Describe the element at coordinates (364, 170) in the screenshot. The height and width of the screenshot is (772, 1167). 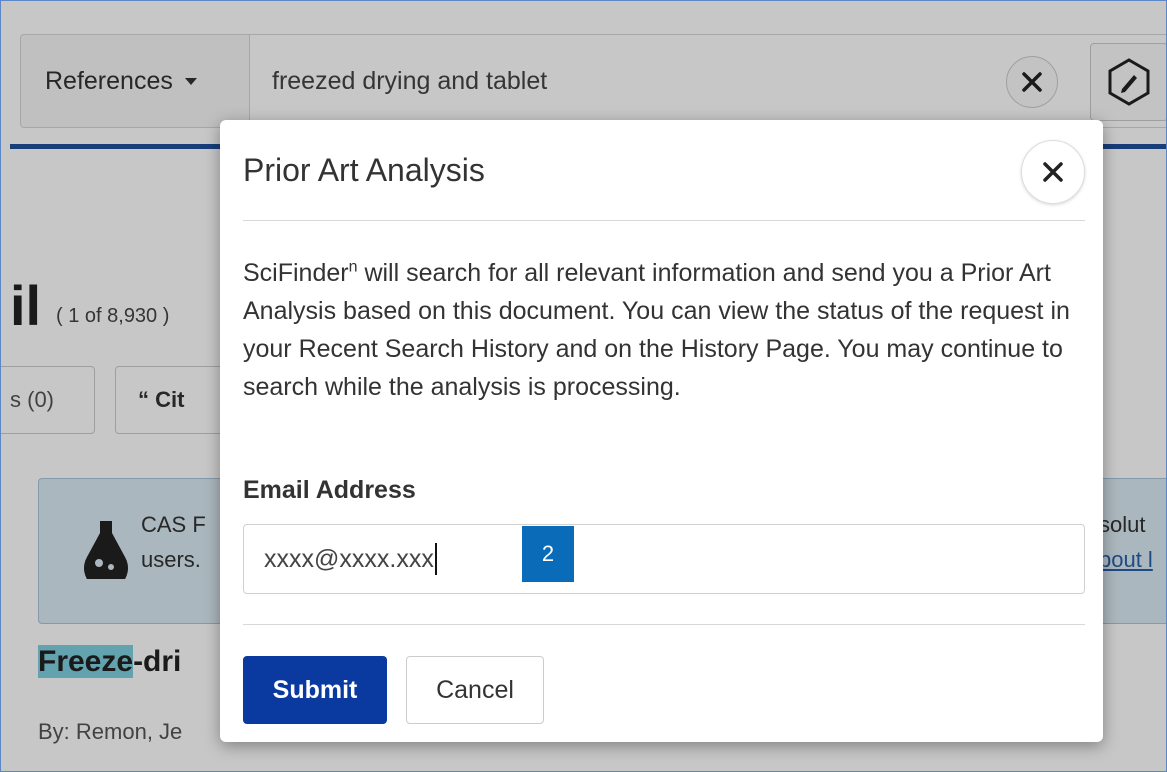
I see `dialog-title: Prior Art Analysis` at that location.